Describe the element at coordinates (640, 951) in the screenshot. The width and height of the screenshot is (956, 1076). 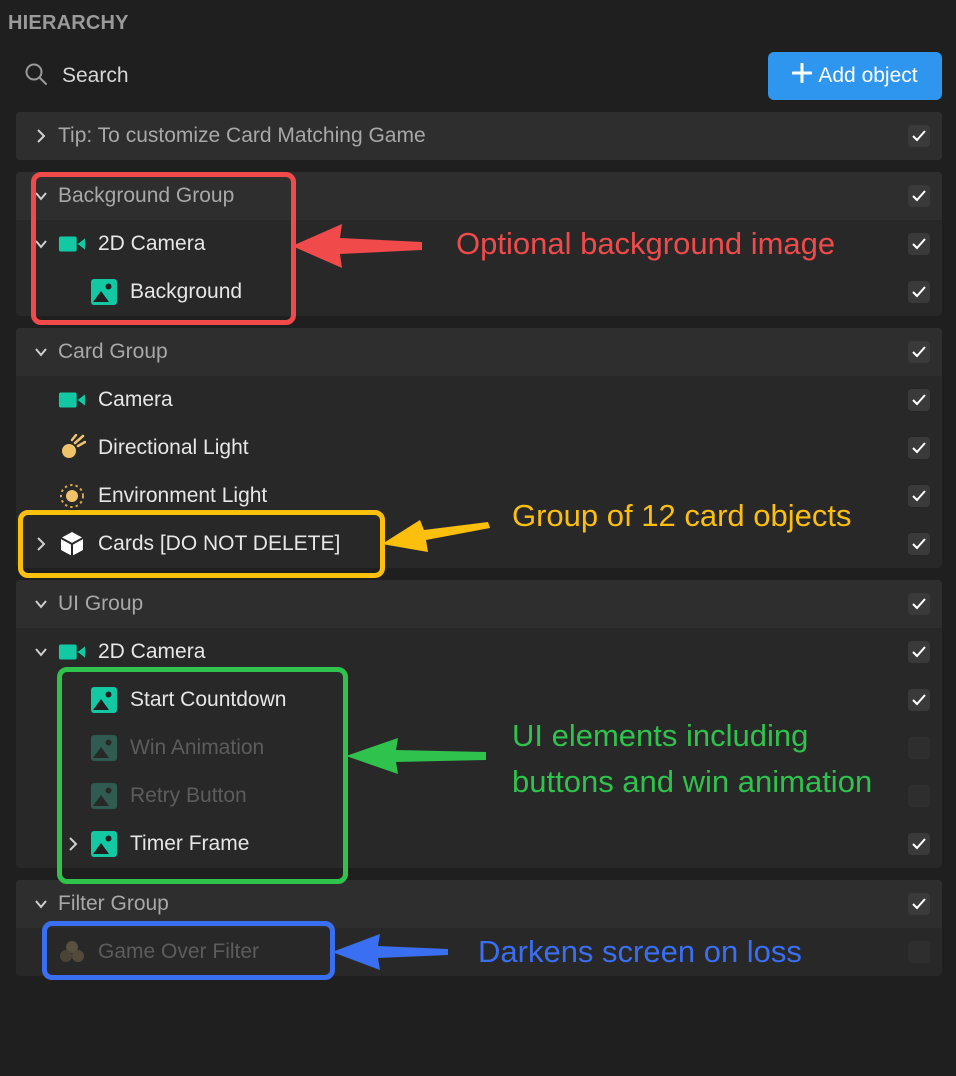
I see `annotation-filter: Darkens screen on loss` at that location.